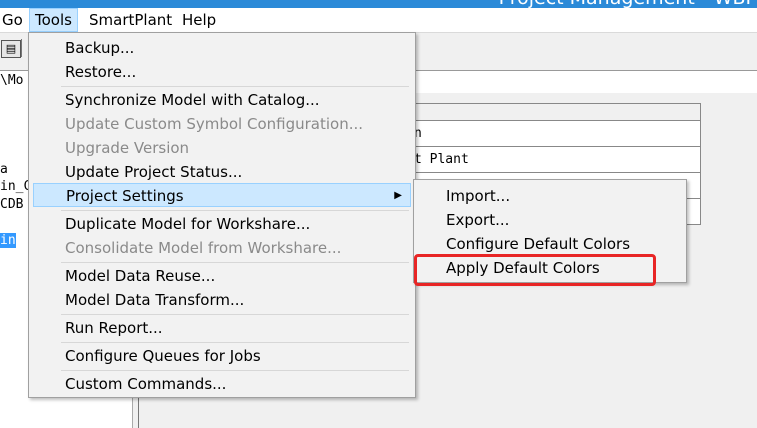  What do you see at coordinates (378, 4) in the screenshot?
I see `title-bar: Project Management - WBP` at bounding box center [378, 4].